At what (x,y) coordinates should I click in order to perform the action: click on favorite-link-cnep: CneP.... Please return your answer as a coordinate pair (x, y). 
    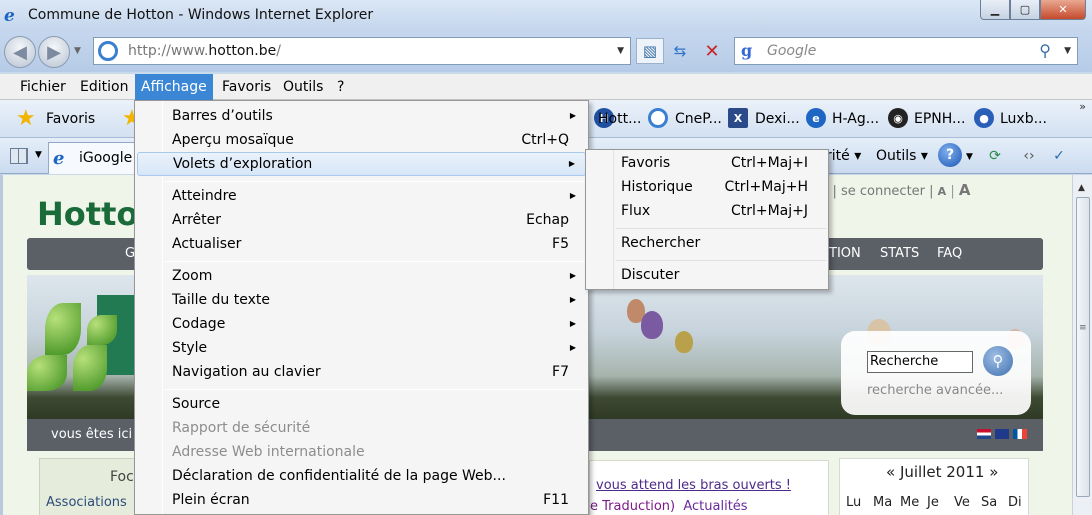
    Looking at the image, I should click on (698, 119).